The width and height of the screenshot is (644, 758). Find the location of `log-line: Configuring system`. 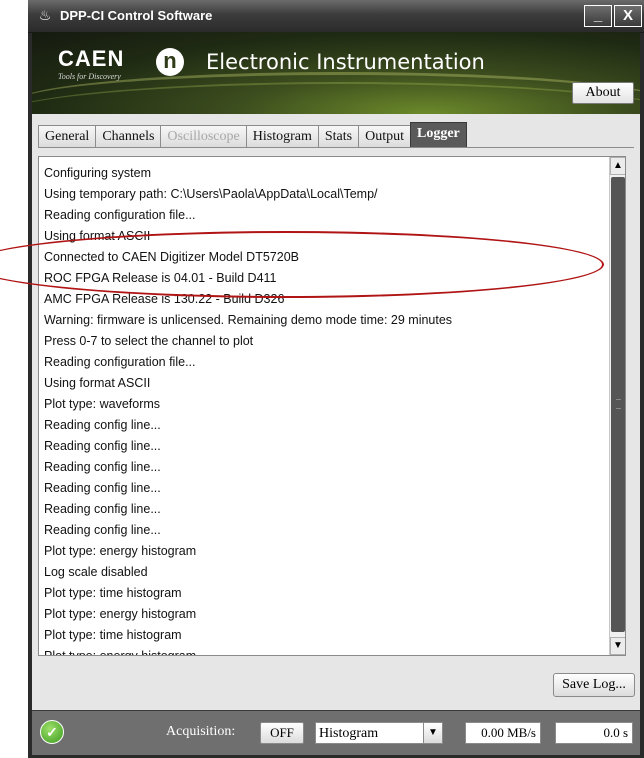

log-line: Configuring system is located at coordinates (97, 173).